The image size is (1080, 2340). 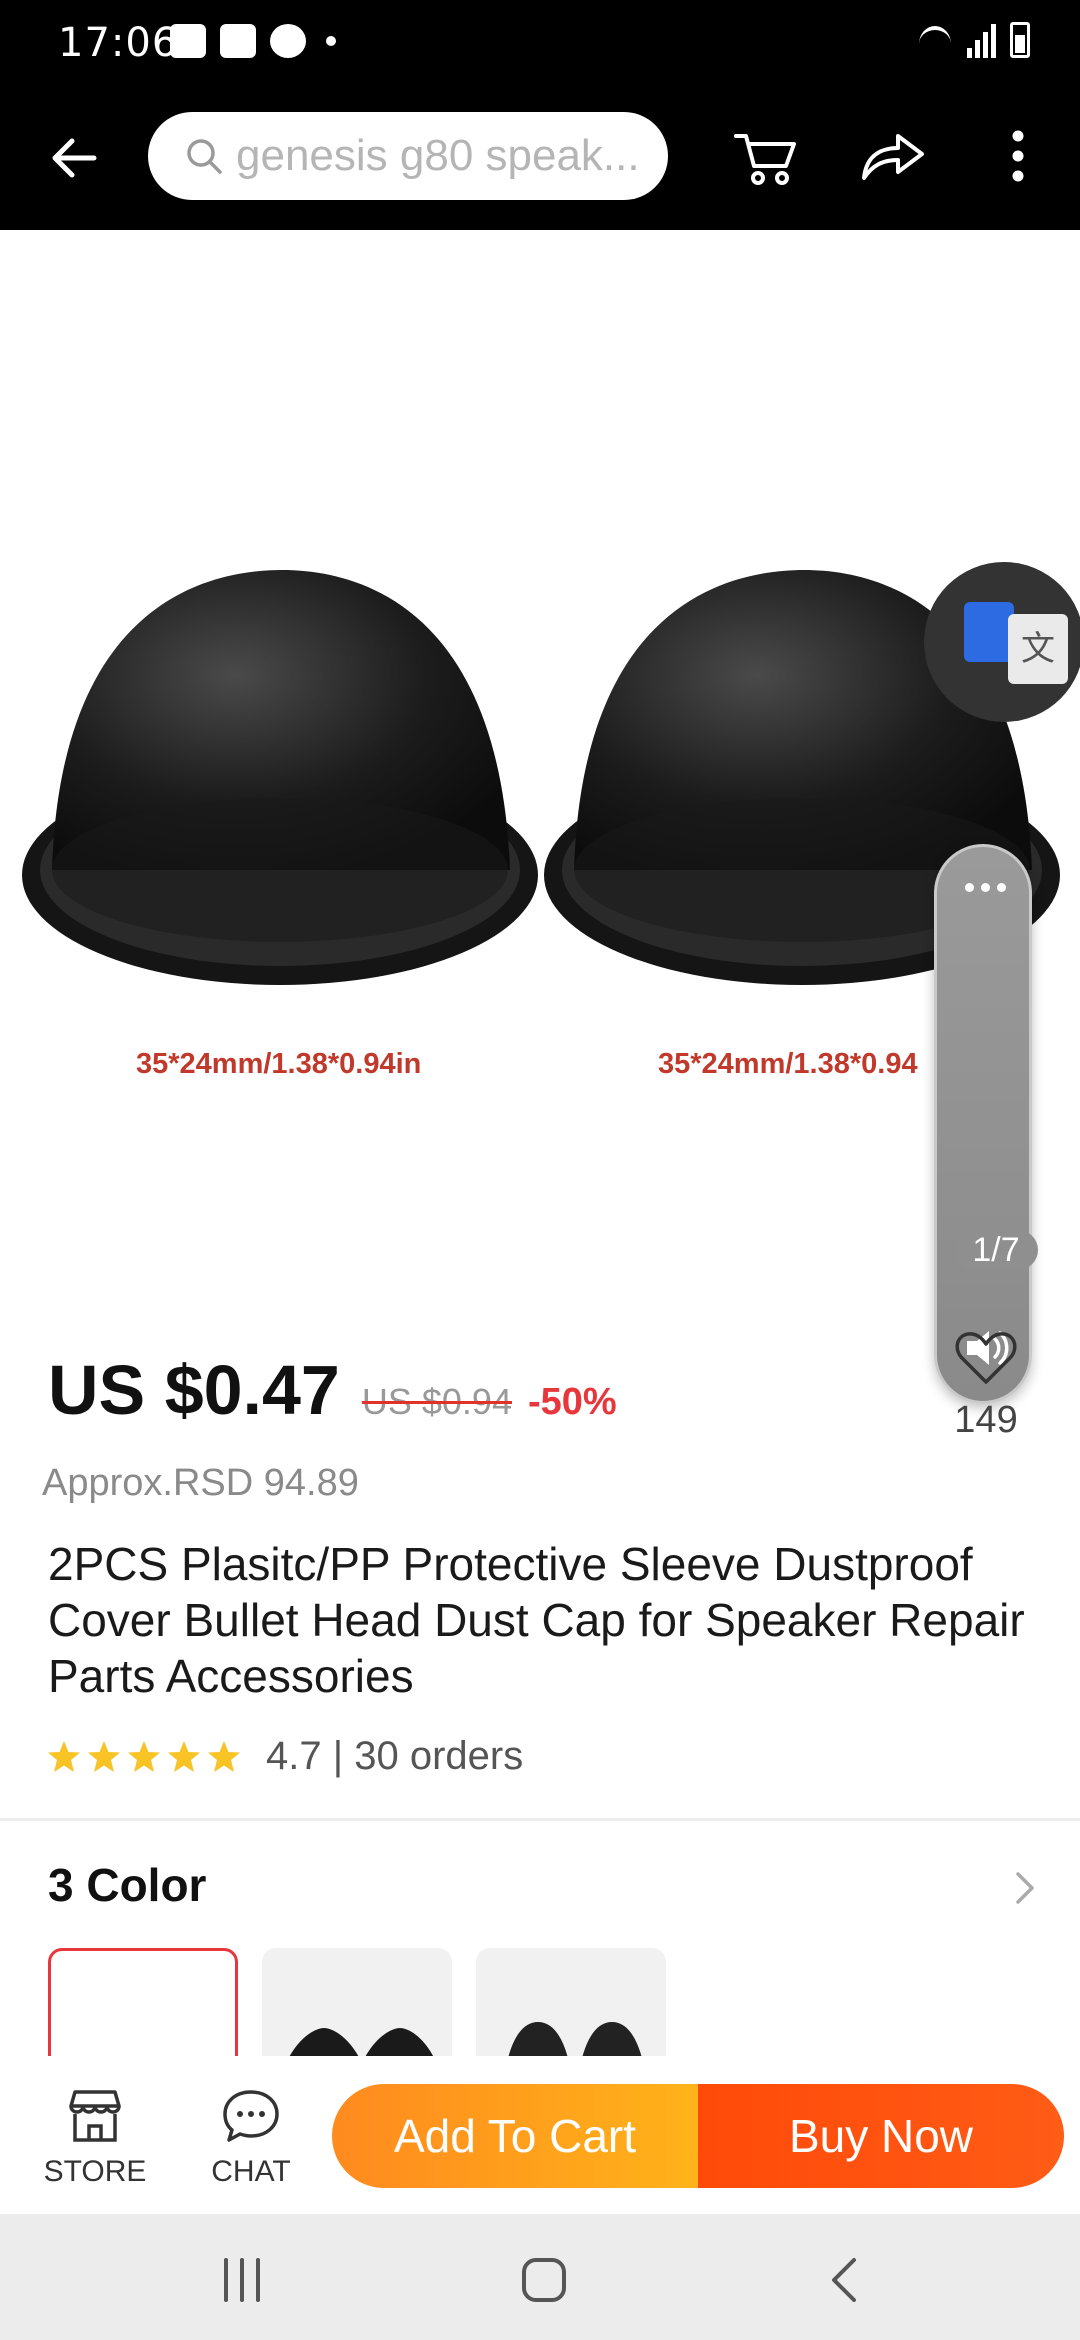 What do you see at coordinates (204, 156) in the screenshot?
I see `search-icon` at bounding box center [204, 156].